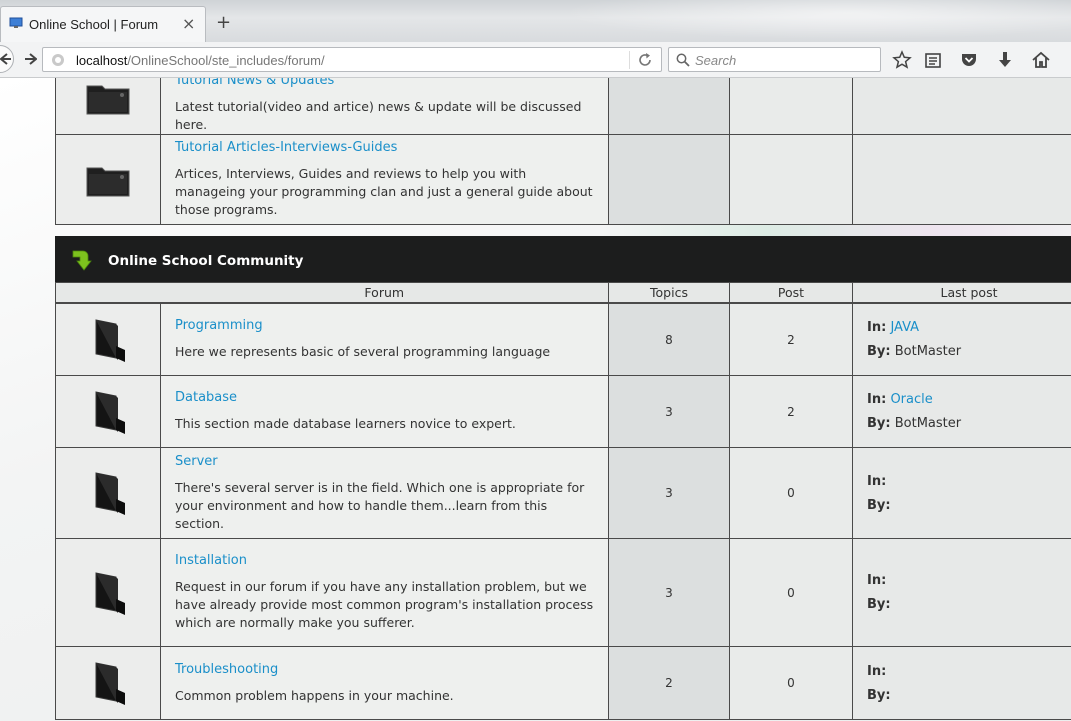 This screenshot has width=1071, height=721. I want to click on table-header-row: Forum Topics Post Last post, so click(563, 292).